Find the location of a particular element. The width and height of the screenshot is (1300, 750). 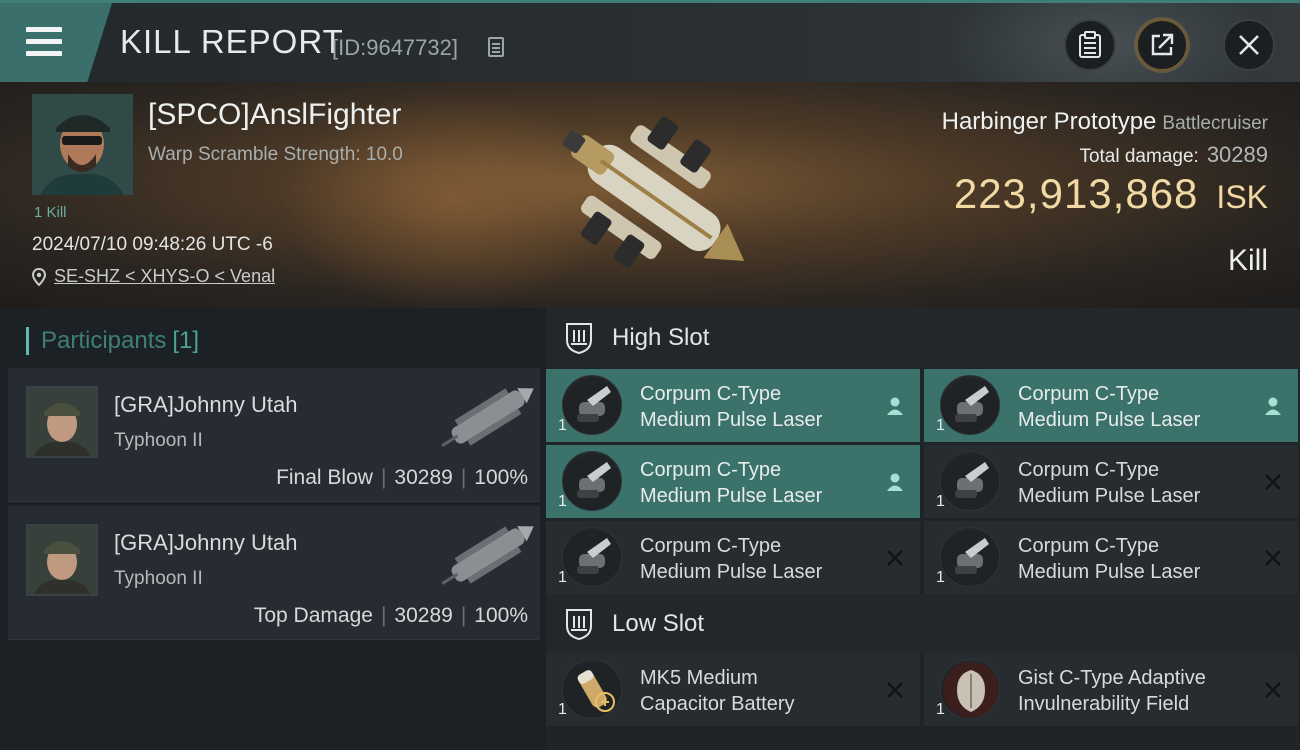

participant-stats: Top Damage | 30289 | 100% is located at coordinates (390, 615).